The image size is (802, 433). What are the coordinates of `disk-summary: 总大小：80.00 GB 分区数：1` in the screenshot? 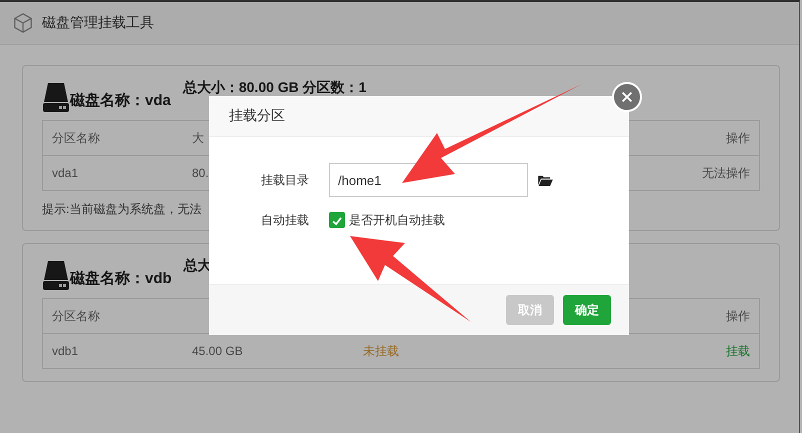 It's located at (274, 87).